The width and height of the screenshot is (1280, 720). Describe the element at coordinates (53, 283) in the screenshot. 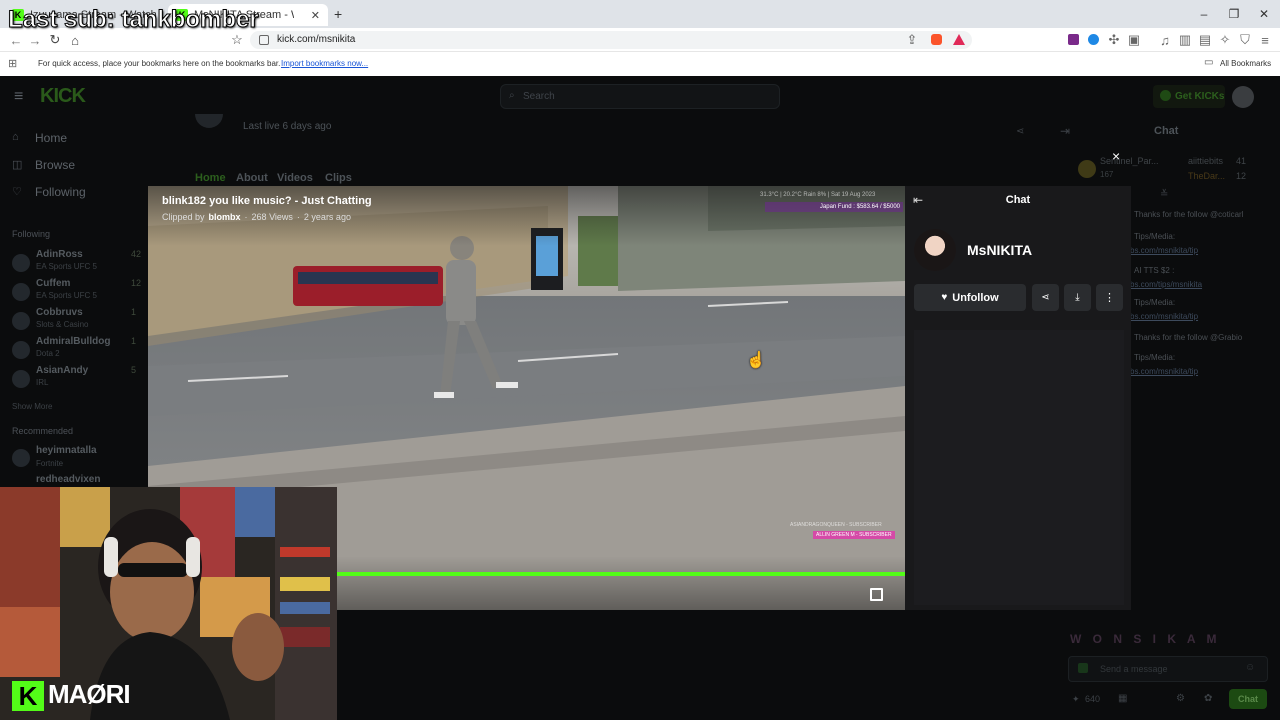

I see `channel-name: Cuffem` at that location.